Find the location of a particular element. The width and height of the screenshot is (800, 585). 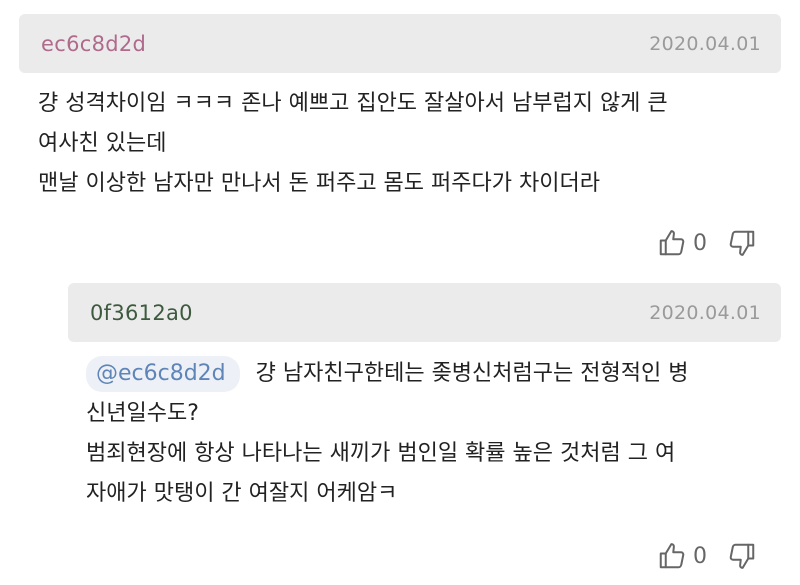

comment-line-text: 걍 남자친구한테는 좆병신처럼구는 전형적인 병 is located at coordinates (472, 373).